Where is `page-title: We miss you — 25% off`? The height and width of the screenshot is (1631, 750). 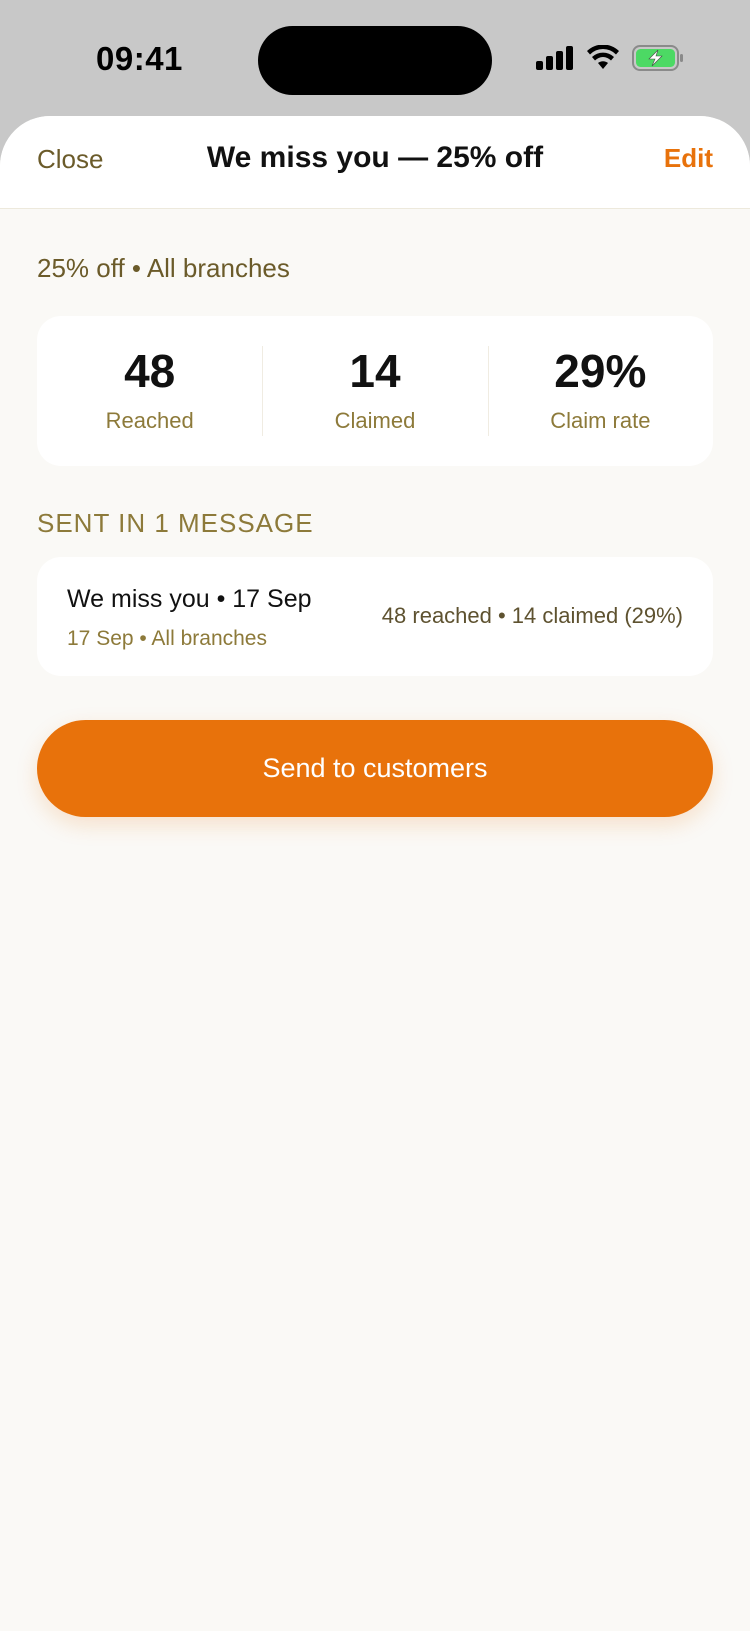 page-title: We miss you — 25% off is located at coordinates (375, 157).